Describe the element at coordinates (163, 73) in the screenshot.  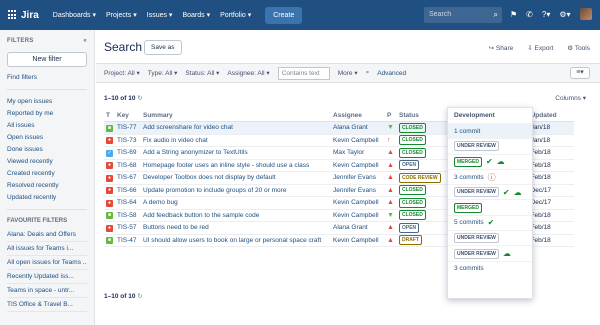
I see `type-filter: Type: All ▾` at that location.